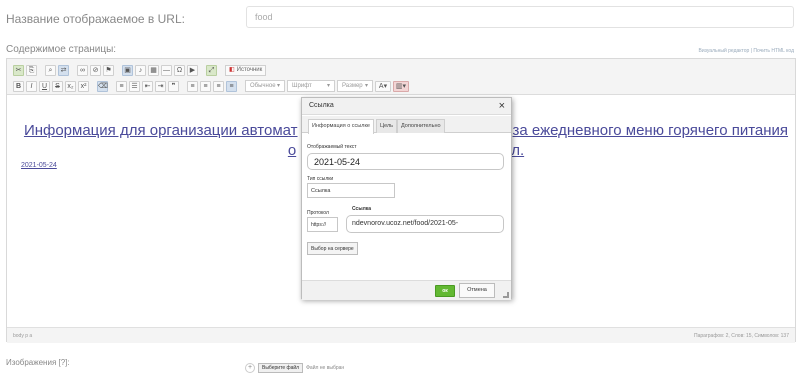 This screenshot has height=376, width=796. I want to click on editor-toolbar: ✂ ⎘ ⌕ ⇄ ∞ ⊘ ⚑ ▣ ♪ ▦ ― Ω ▶ ⤢ ◧ Источник B, so click(401, 77).